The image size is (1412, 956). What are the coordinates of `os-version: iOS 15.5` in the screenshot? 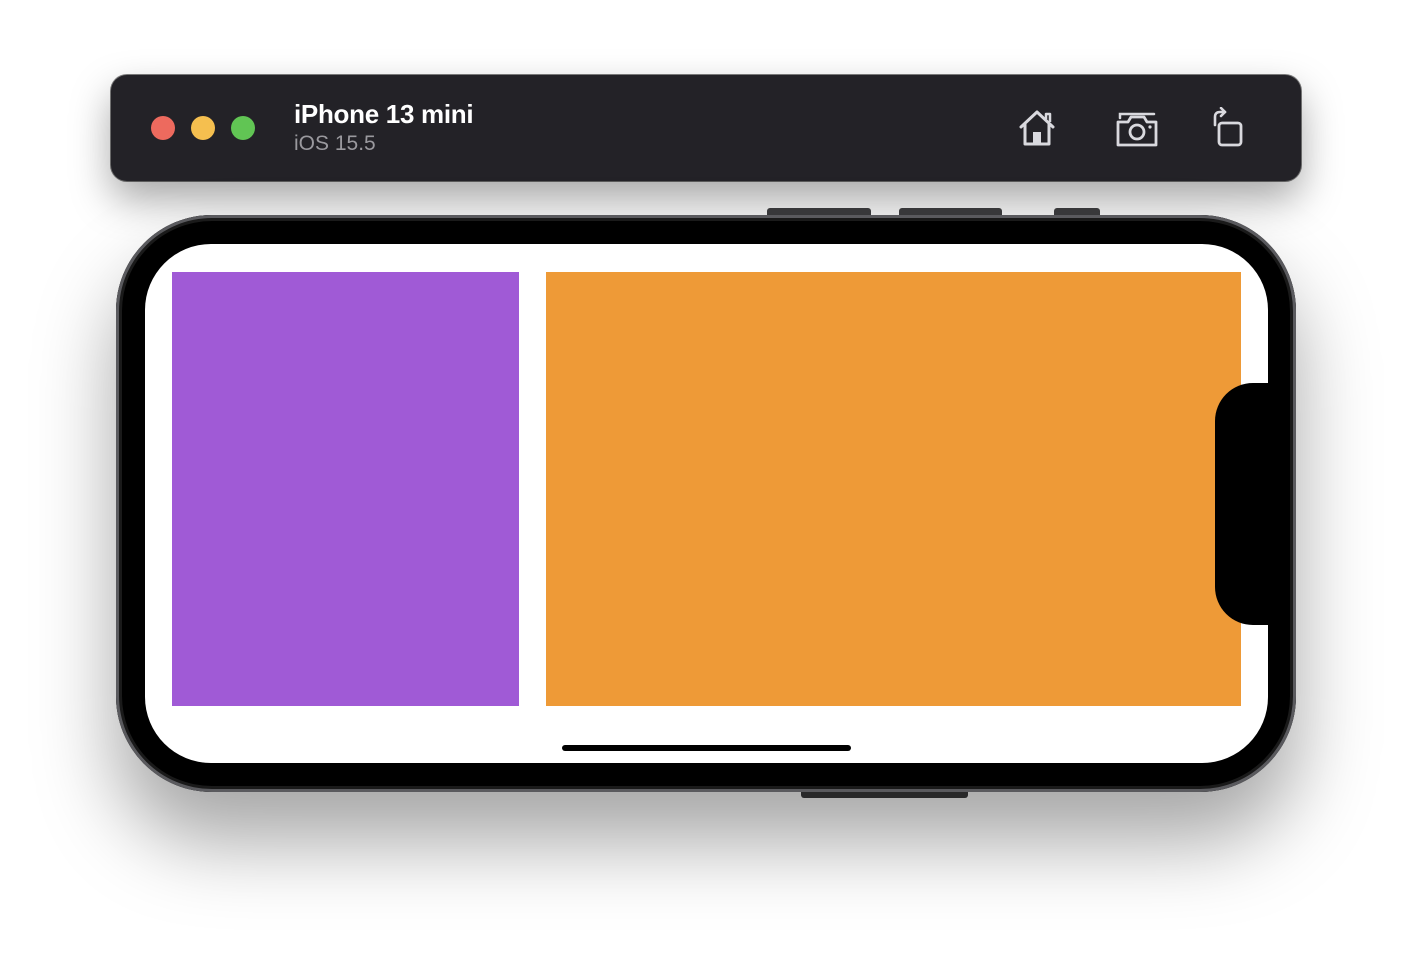 It's located at (335, 143).